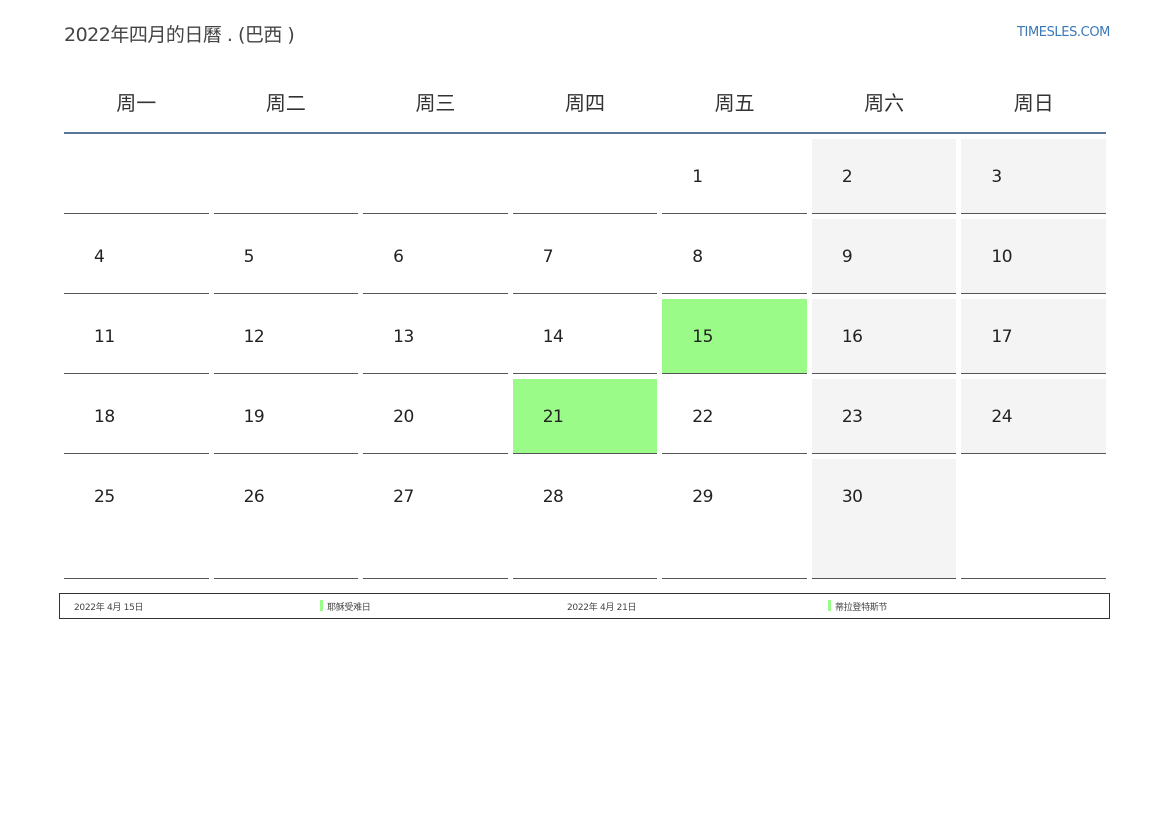  What do you see at coordinates (136, 519) in the screenshot?
I see `day-cell: 25` at bounding box center [136, 519].